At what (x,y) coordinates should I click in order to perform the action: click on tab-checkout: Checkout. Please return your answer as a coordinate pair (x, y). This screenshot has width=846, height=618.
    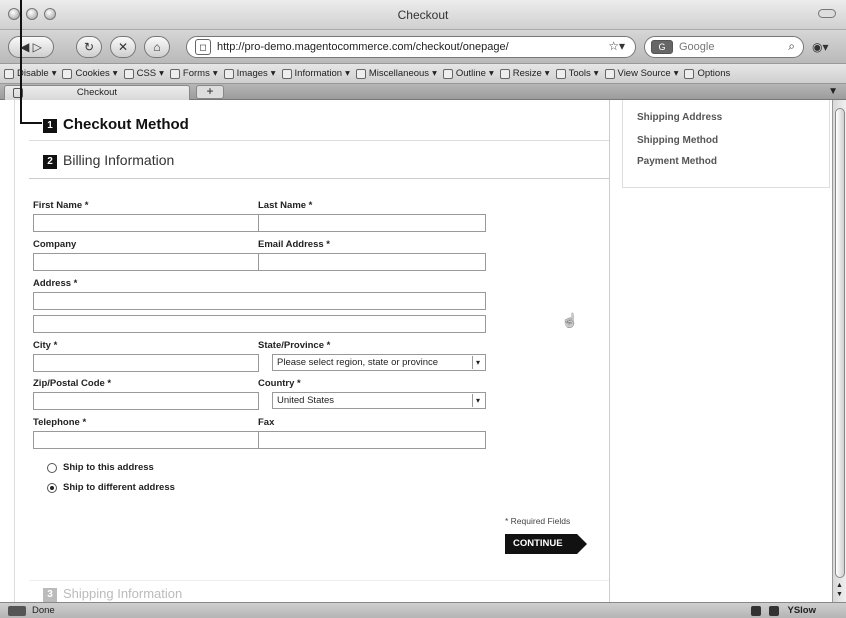
    Looking at the image, I should click on (97, 92).